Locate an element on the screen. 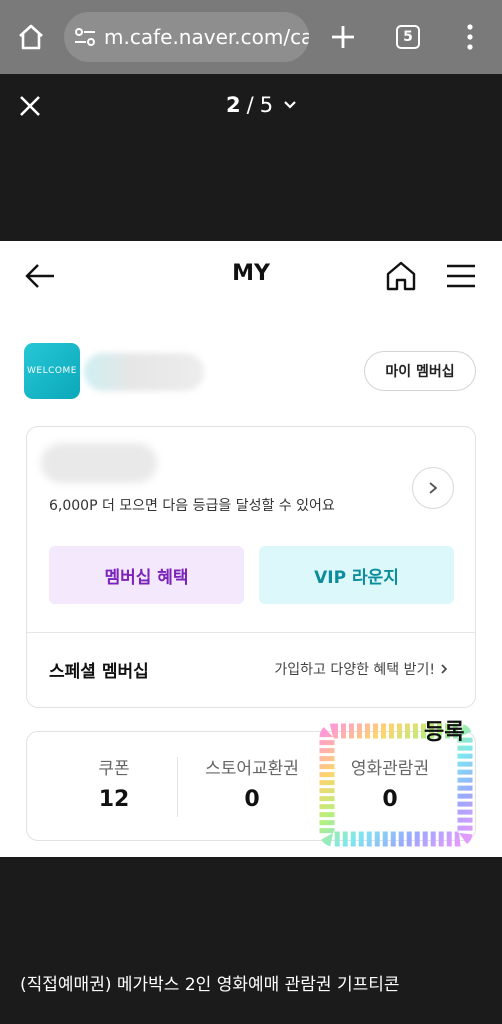  membership-benefit-button: 멤버십 혜택 is located at coordinates (146, 575).